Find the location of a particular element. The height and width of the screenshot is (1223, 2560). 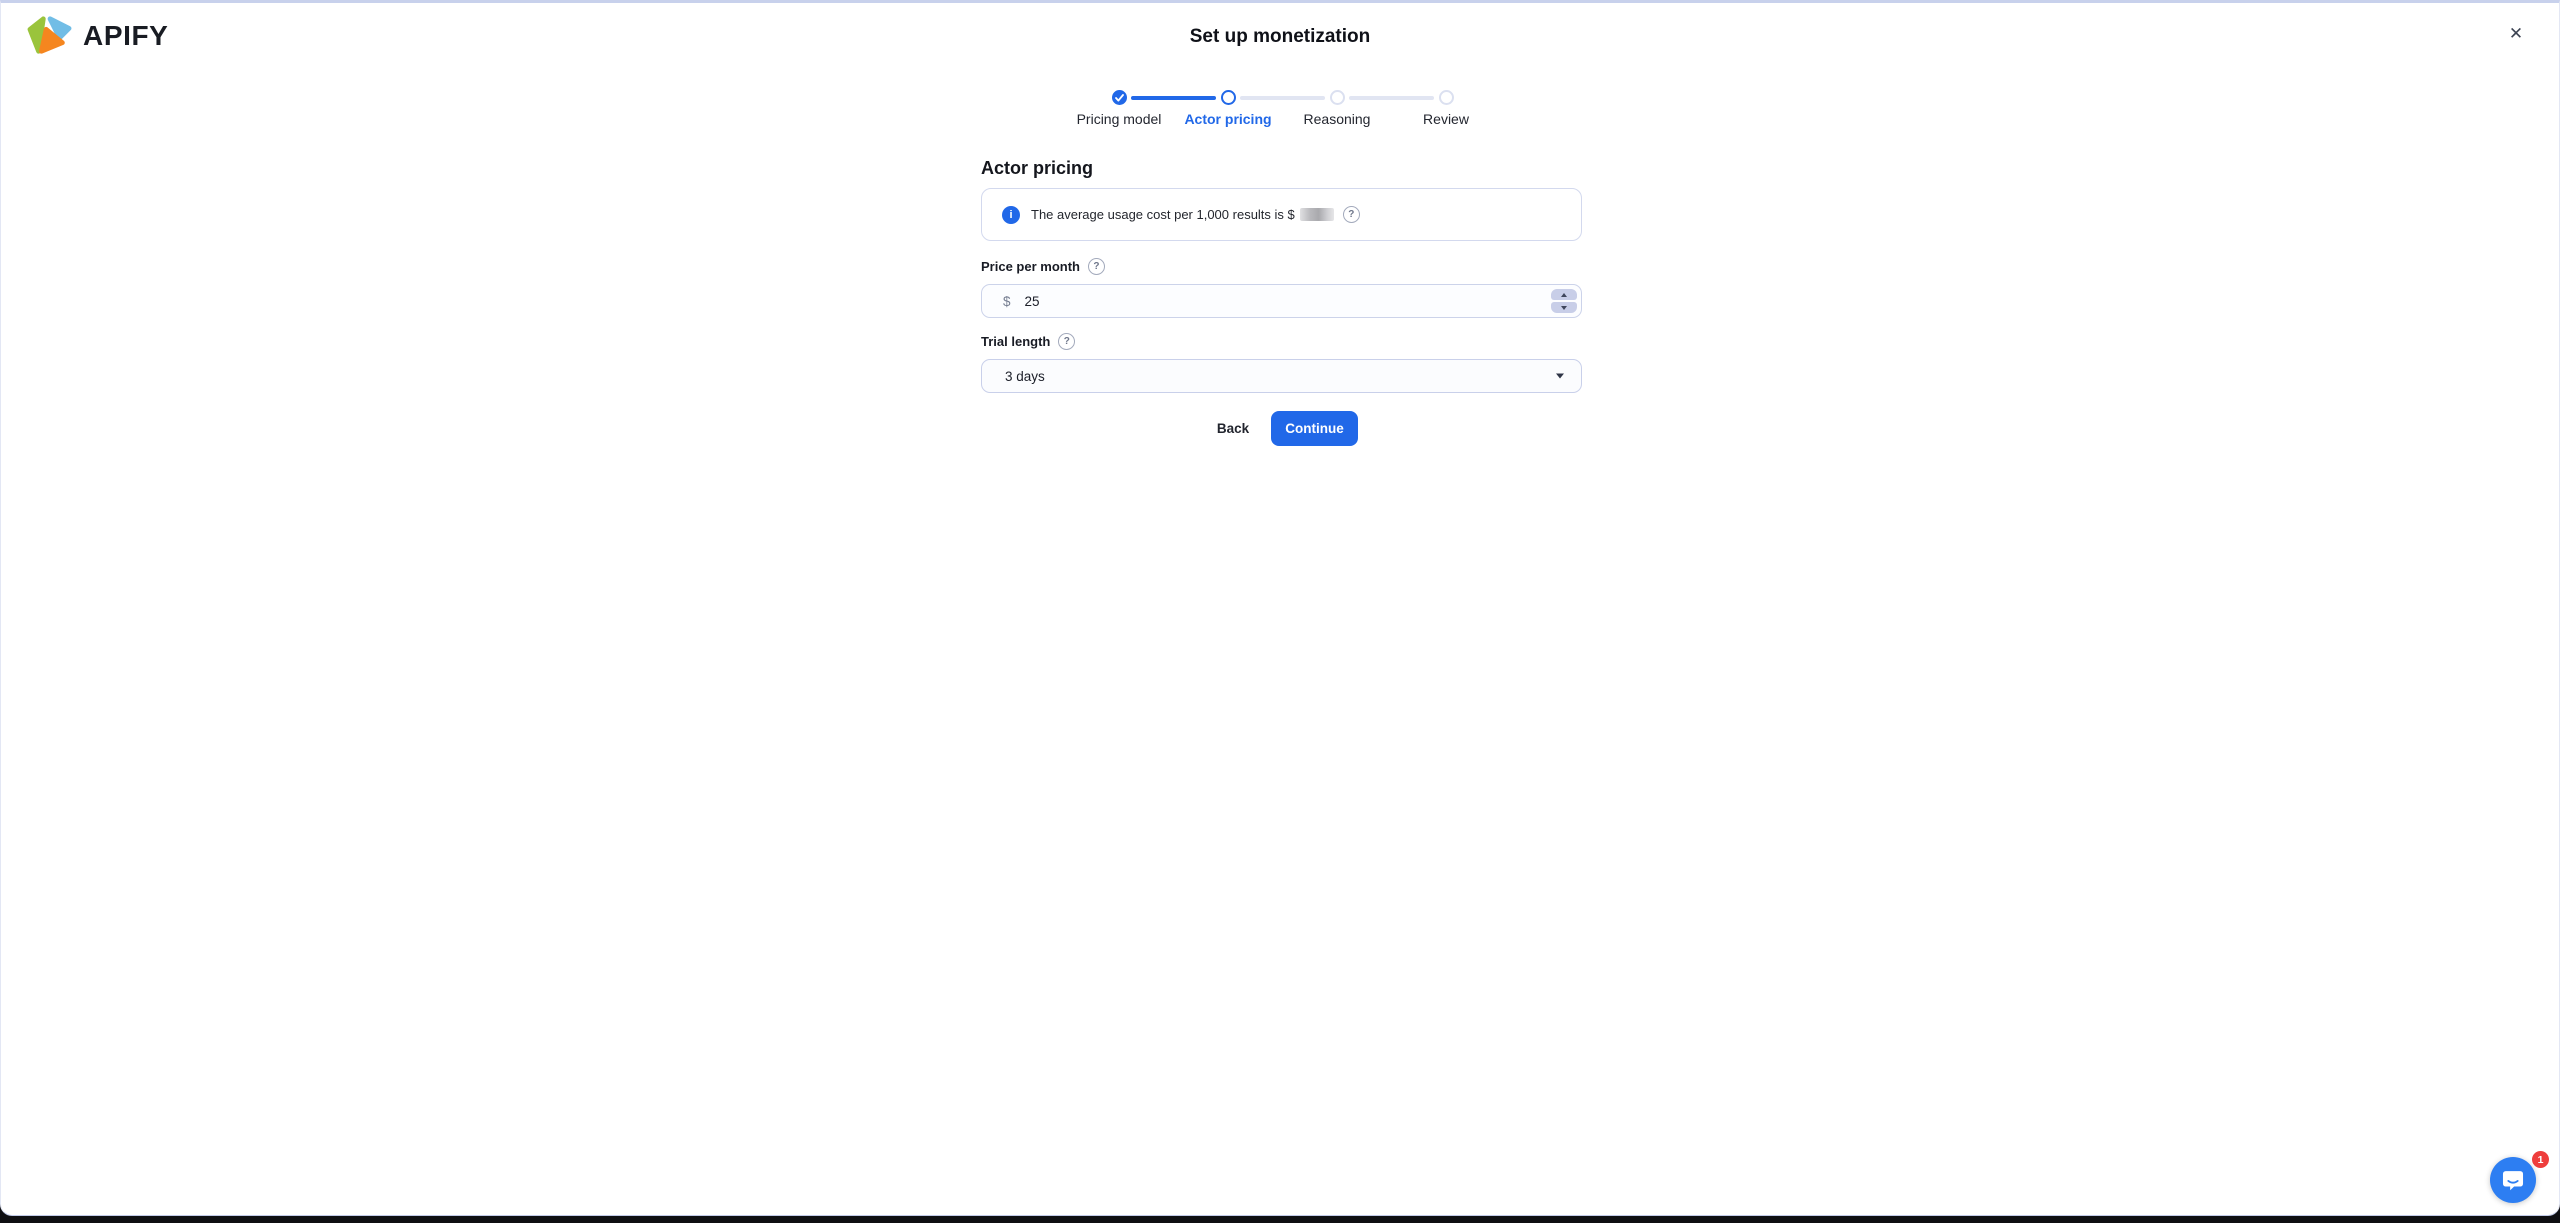

chevron-down-icon is located at coordinates (1560, 376).